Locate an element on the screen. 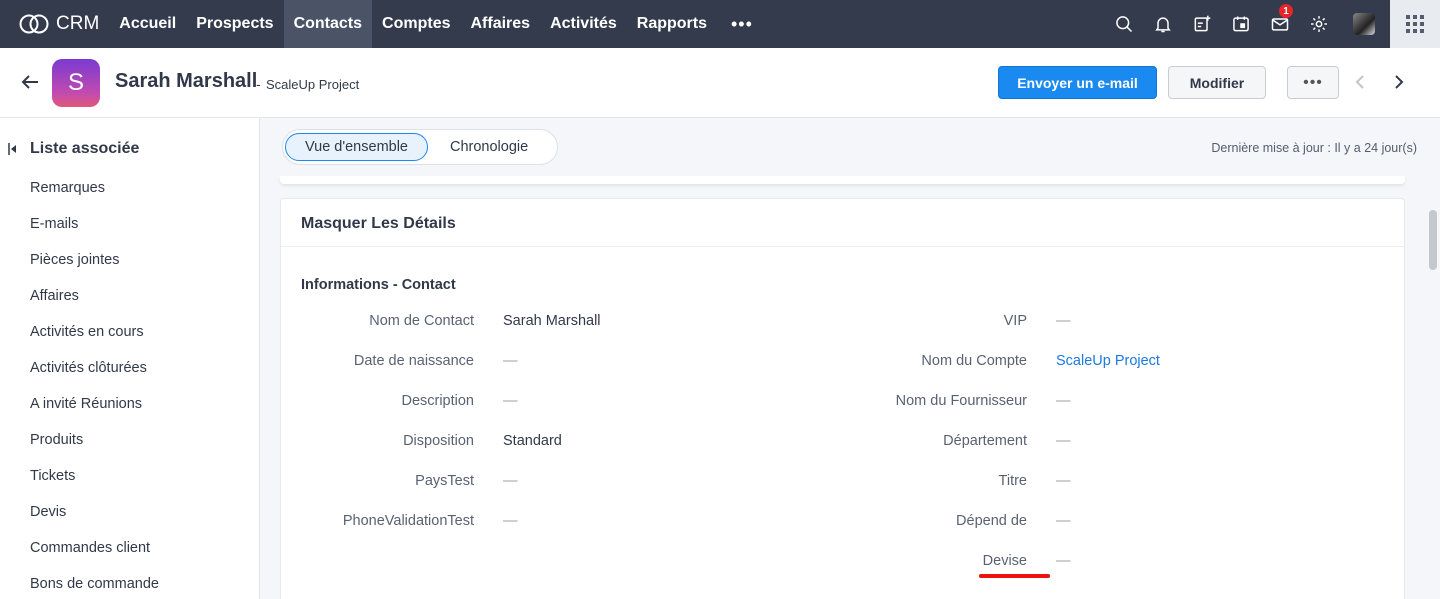  field-value-phonevalidationtest: — is located at coordinates (510, 521).